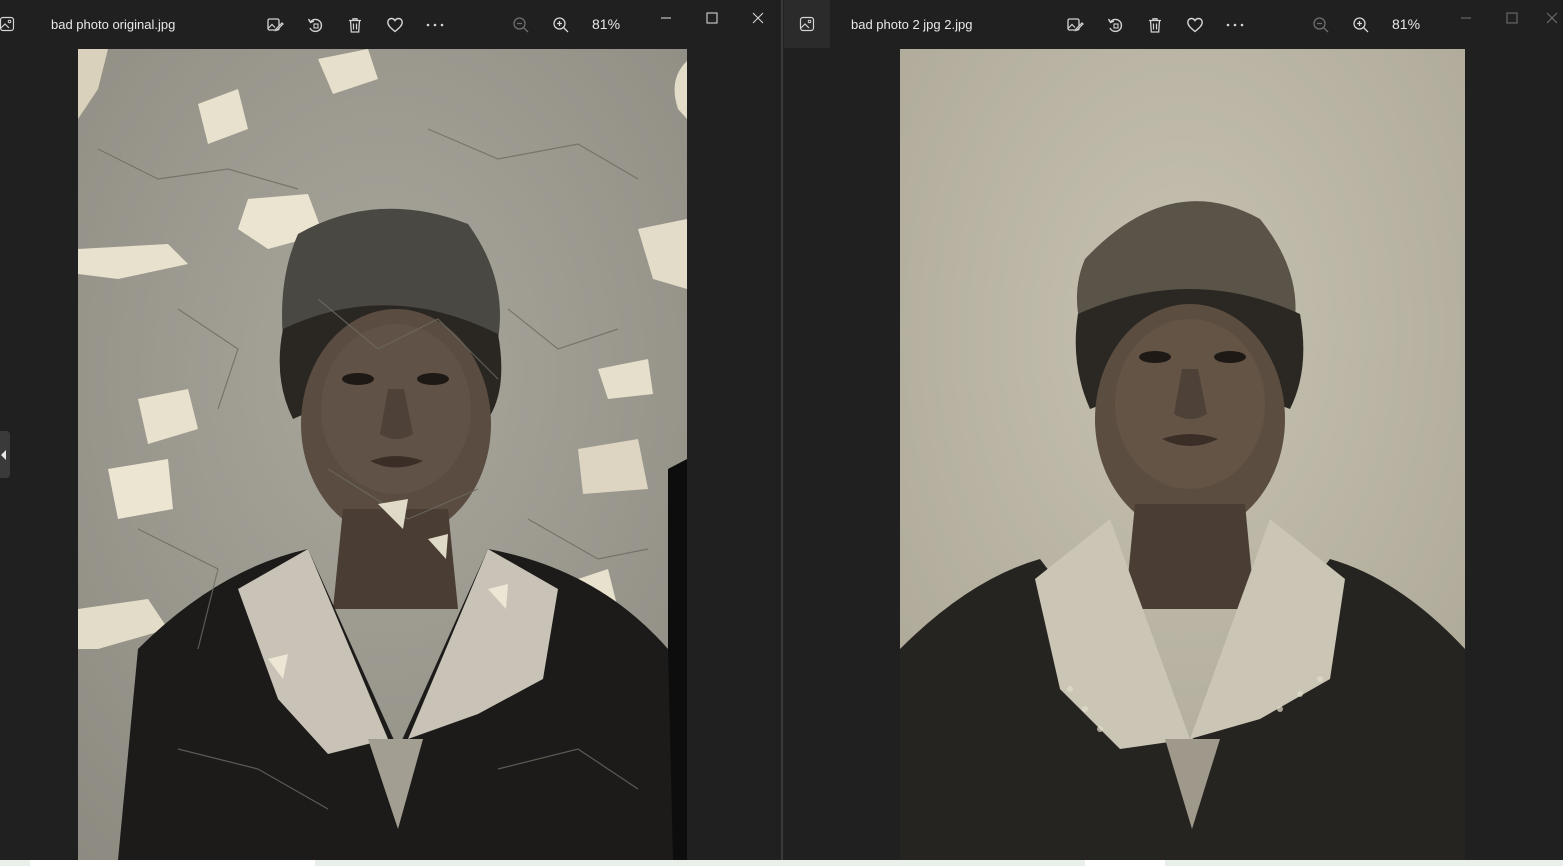 The height and width of the screenshot is (866, 1563). I want to click on window-title: bad photo 2 jpg 2.jpg, so click(912, 24).